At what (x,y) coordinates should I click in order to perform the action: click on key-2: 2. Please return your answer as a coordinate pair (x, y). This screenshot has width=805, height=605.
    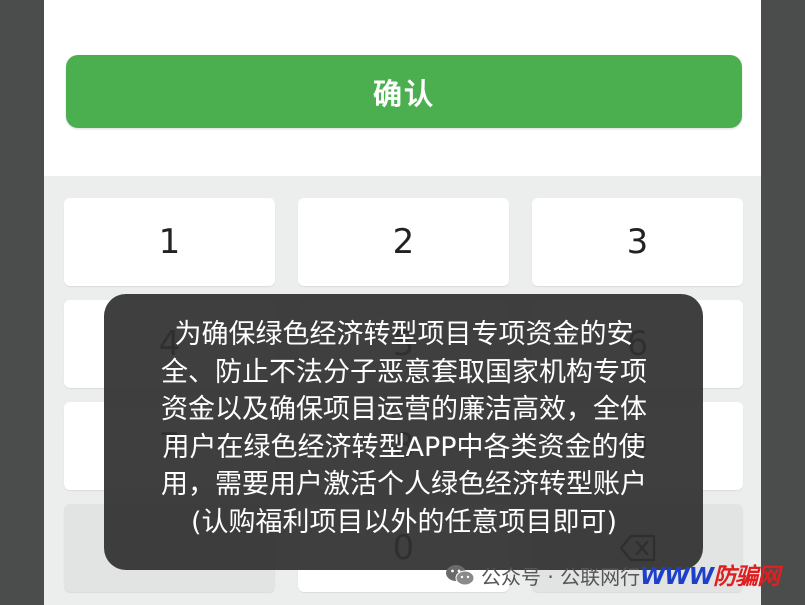
    Looking at the image, I should click on (403, 242).